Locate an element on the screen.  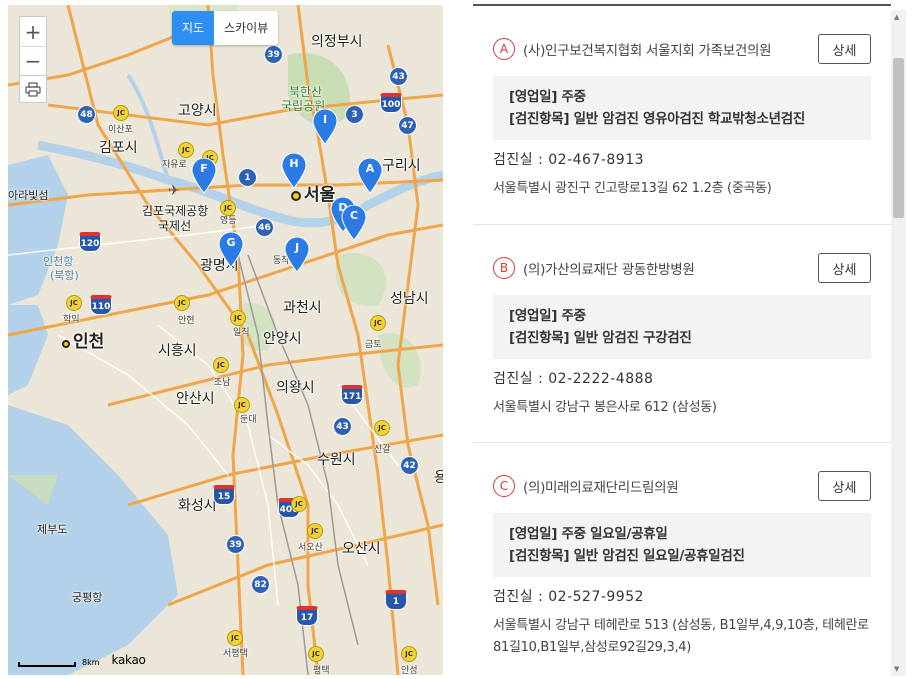
route-46: 46 is located at coordinates (264, 227).